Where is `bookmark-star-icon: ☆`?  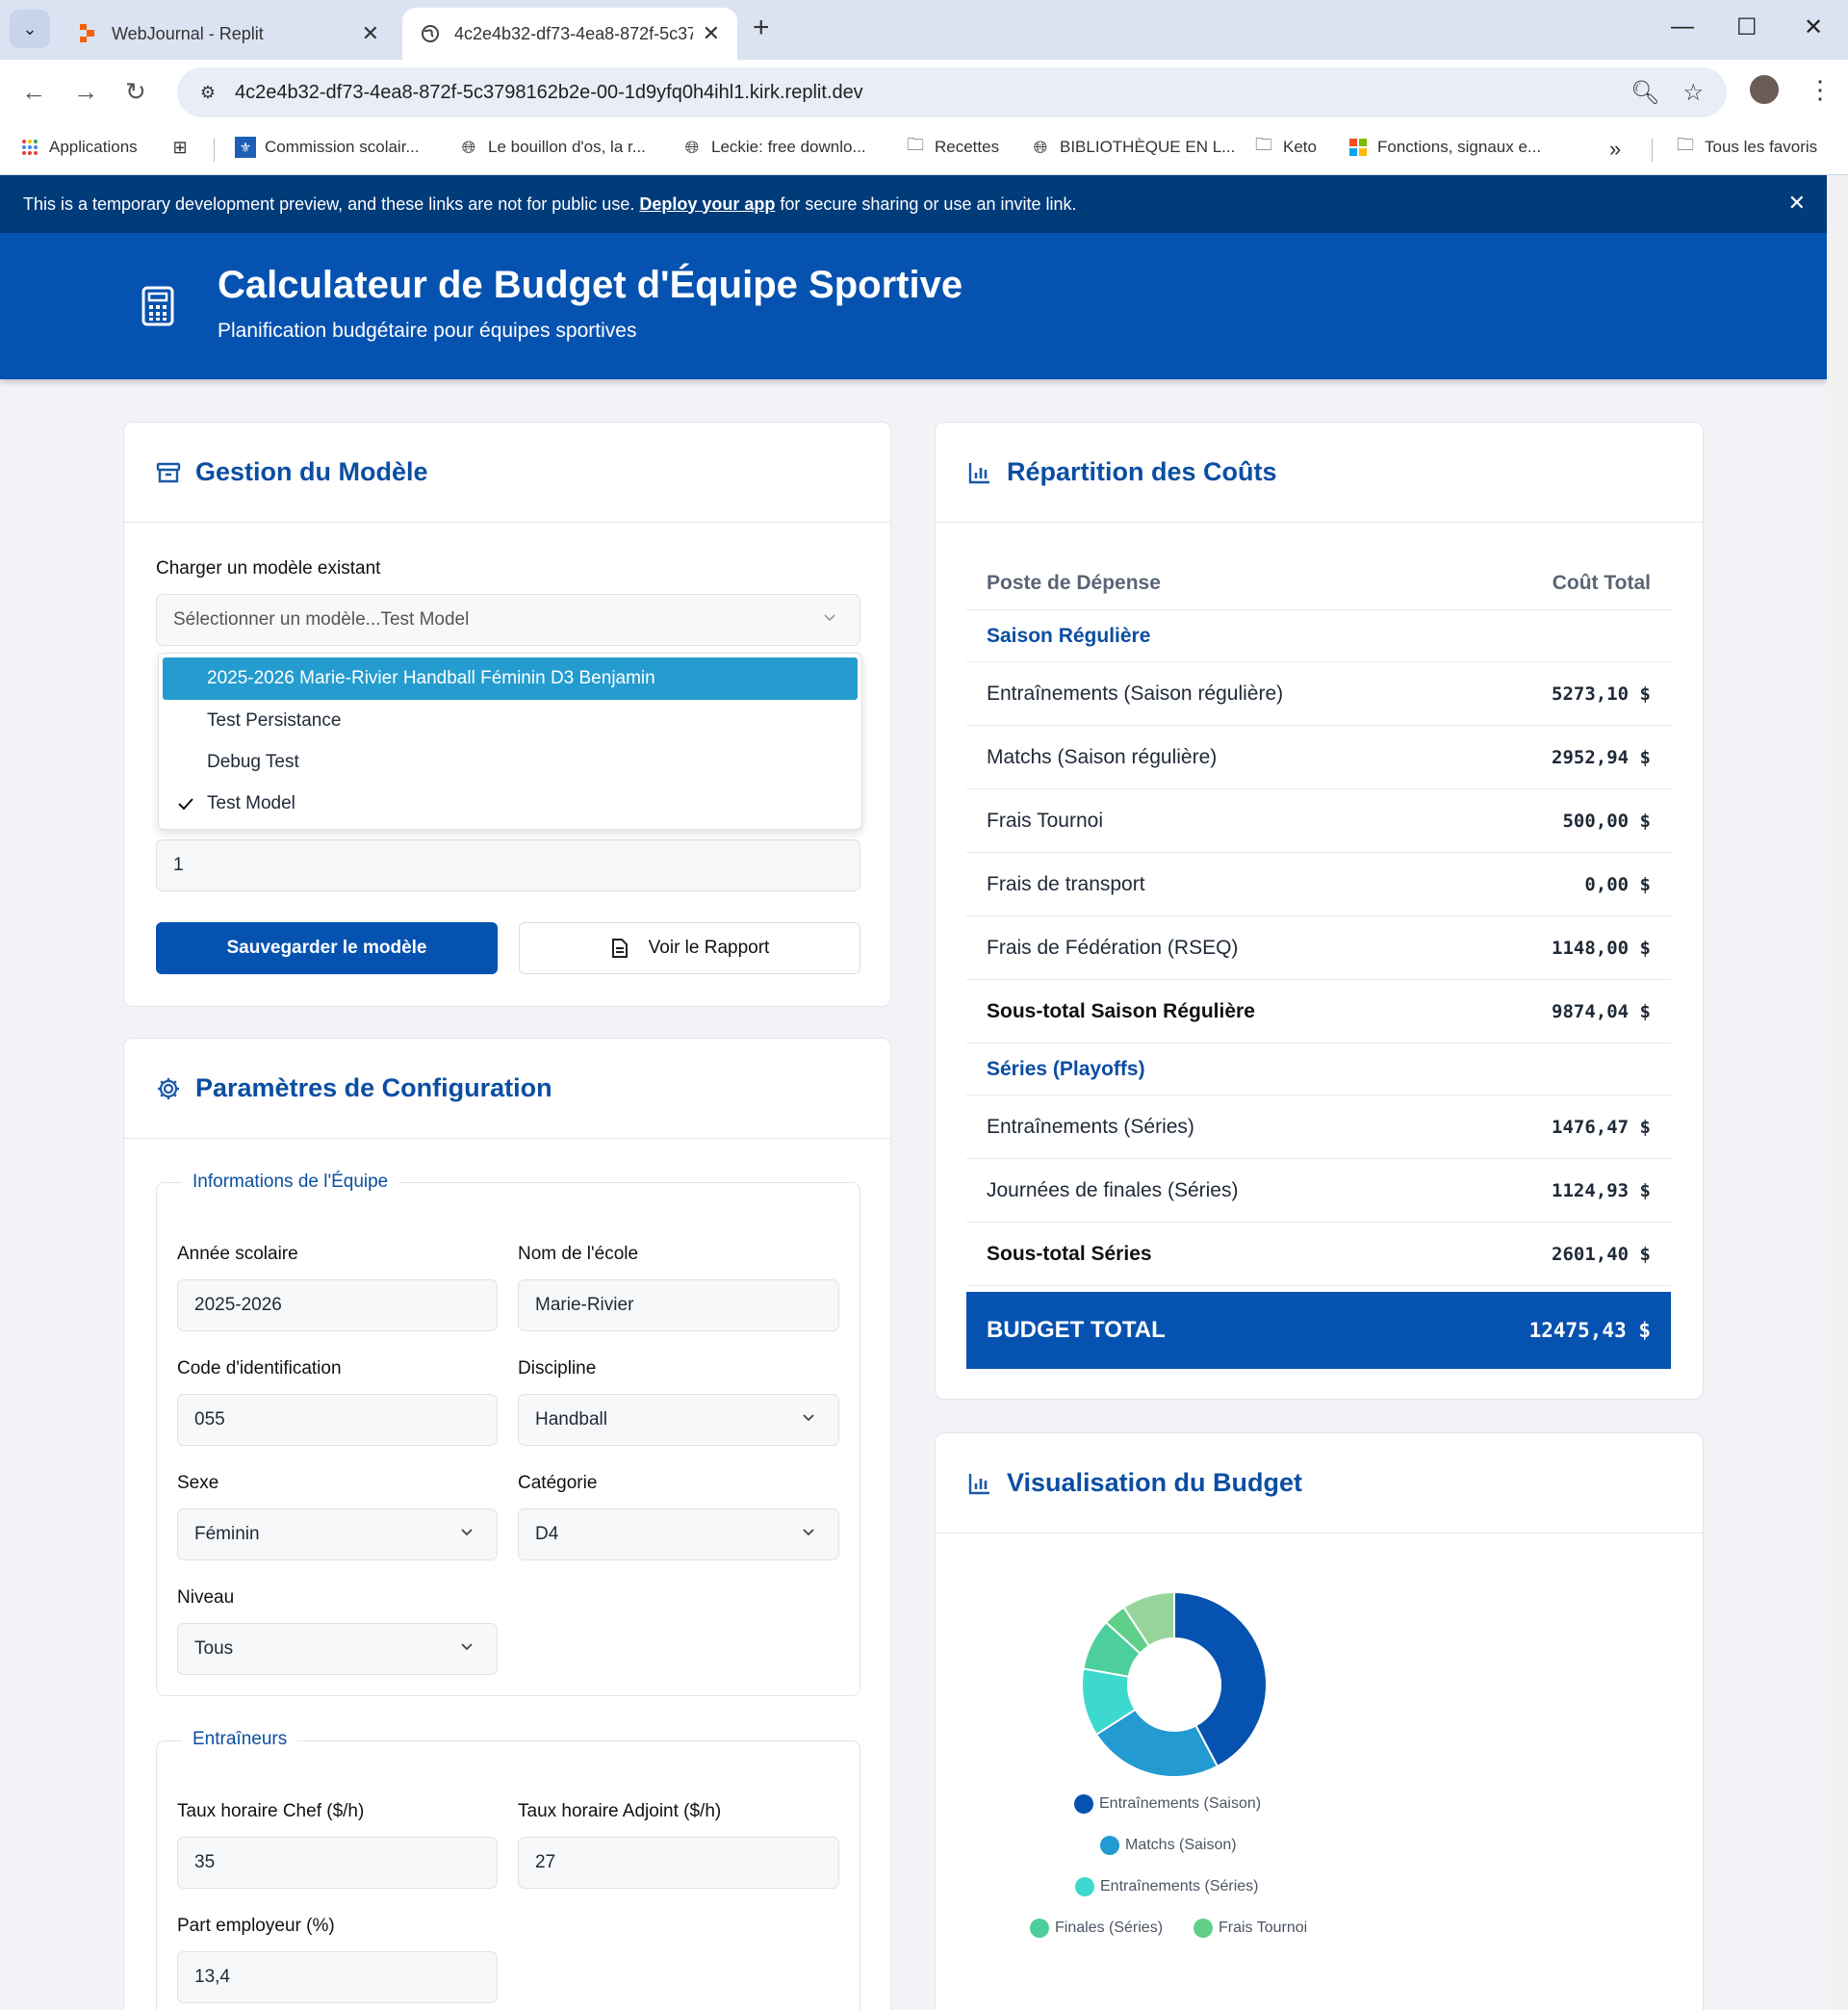
bookmark-star-icon: ☆ is located at coordinates (1693, 93).